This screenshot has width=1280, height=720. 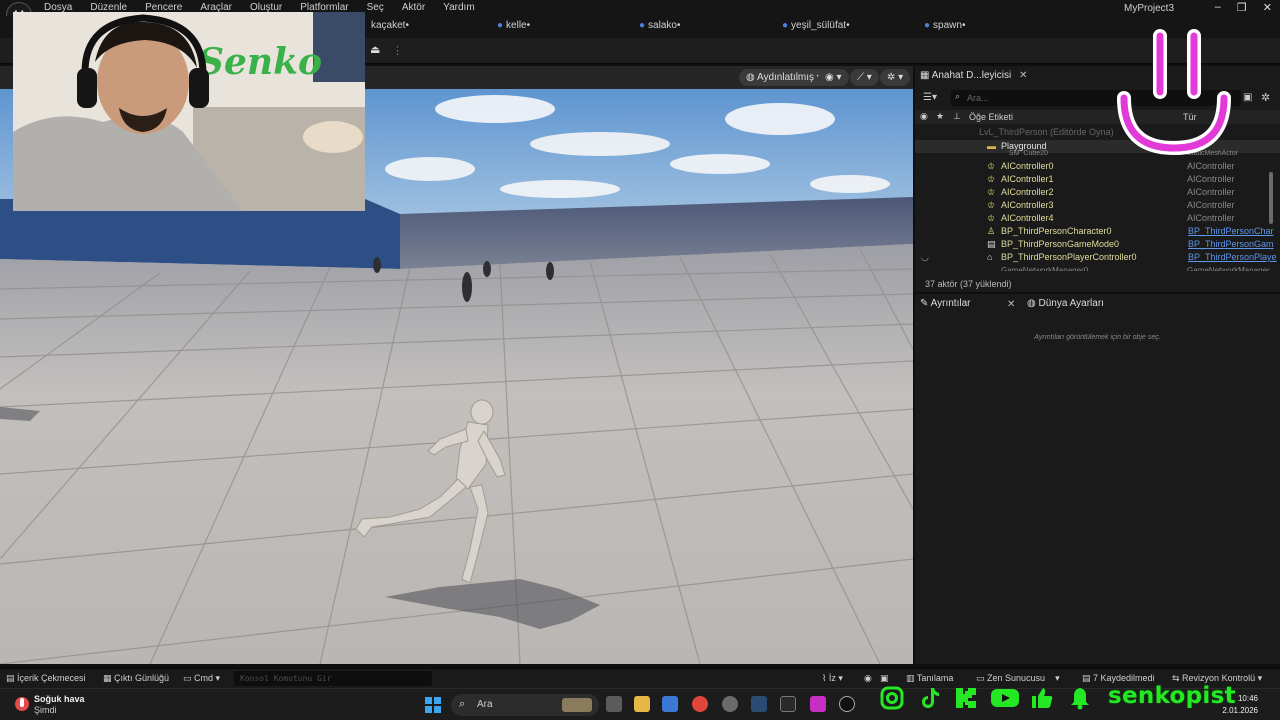 What do you see at coordinates (700, 704) in the screenshot?
I see `chrome-icon` at bounding box center [700, 704].